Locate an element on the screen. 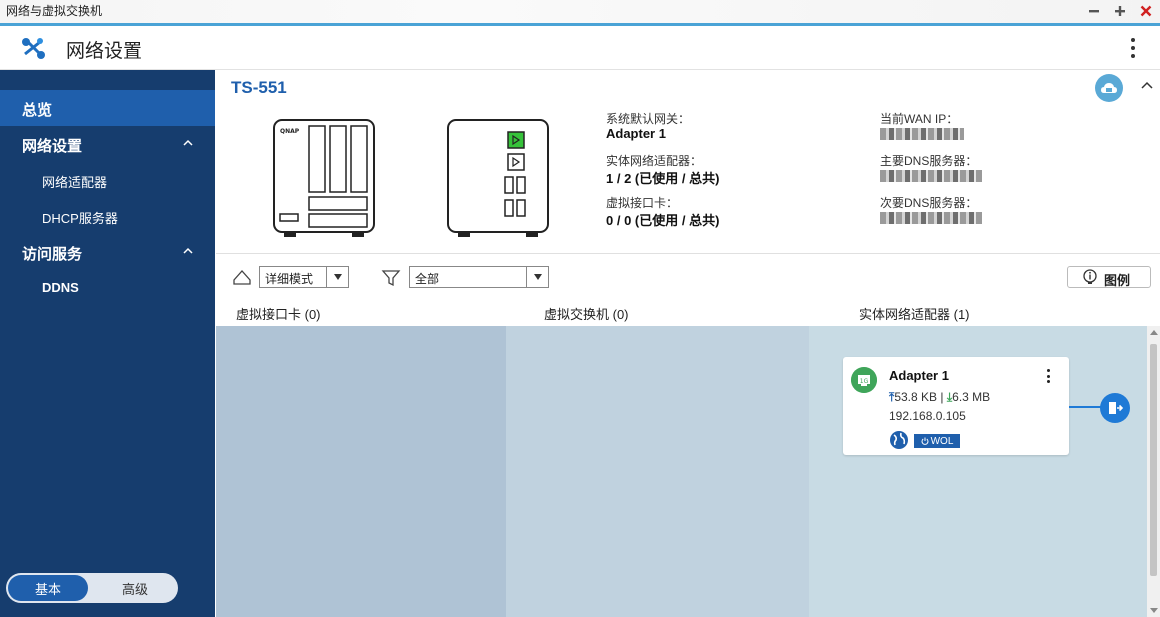 The width and height of the screenshot is (1160, 617). adapter-icon: 1G is located at coordinates (864, 380).